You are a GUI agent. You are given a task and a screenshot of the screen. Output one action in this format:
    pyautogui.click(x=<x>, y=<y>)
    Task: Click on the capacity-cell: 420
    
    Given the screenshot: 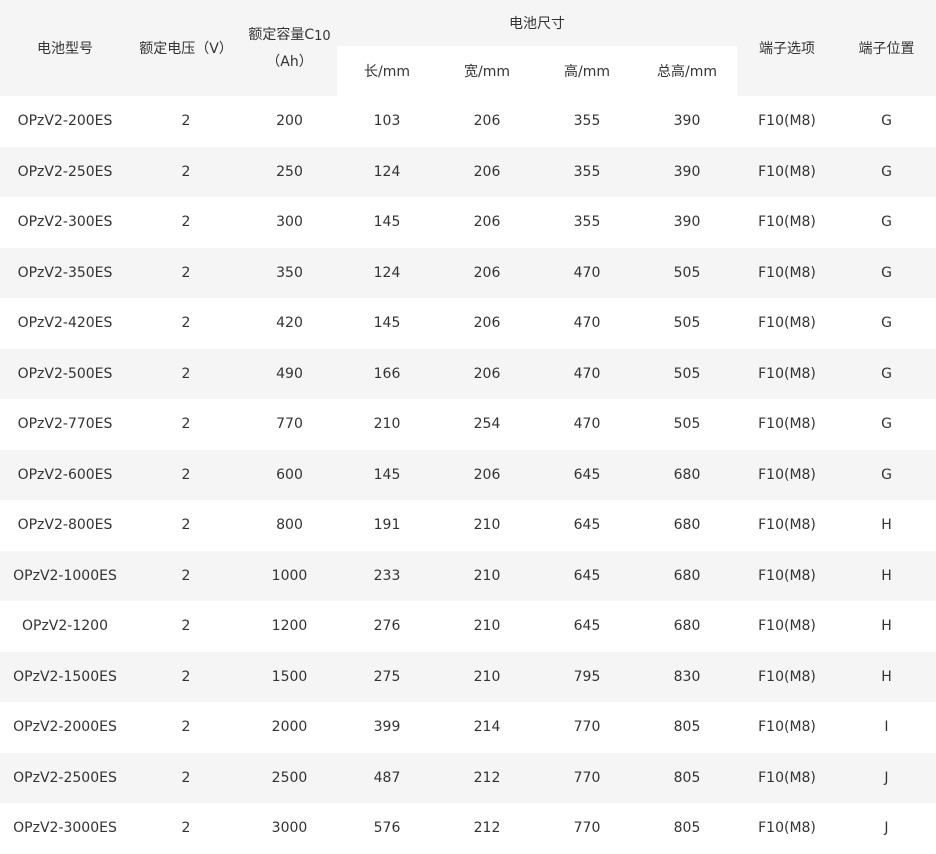 What is the action you would take?
    pyautogui.click(x=289, y=323)
    